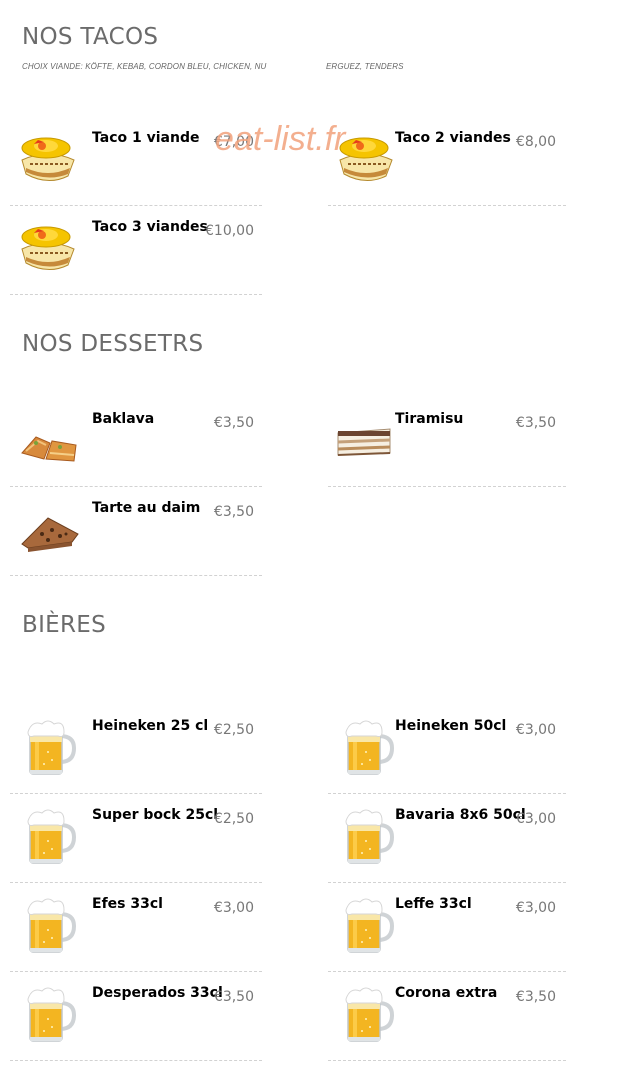 This screenshot has height=1071, width=644. Describe the element at coordinates (136, 531) in the screenshot. I see `menu-item: Tarte au daim €3,50` at that location.